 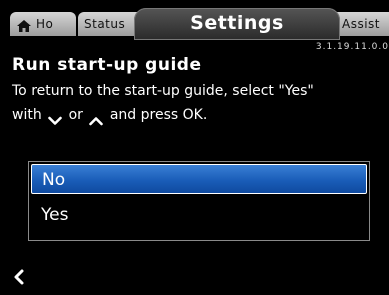 I want to click on tab-home-label: Ho, so click(x=45, y=24).